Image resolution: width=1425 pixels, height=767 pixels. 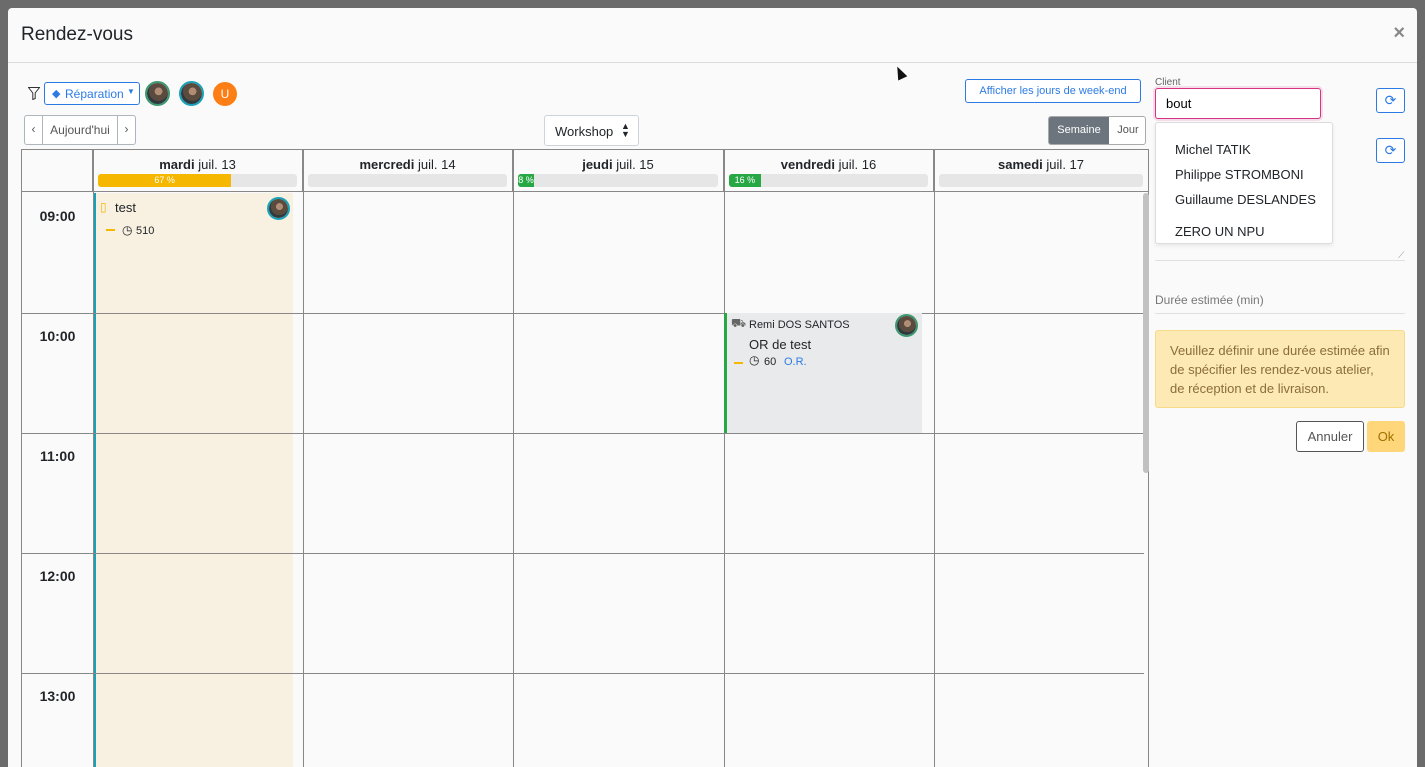 I want to click on day-load-bar: 67 %, so click(x=197, y=180).